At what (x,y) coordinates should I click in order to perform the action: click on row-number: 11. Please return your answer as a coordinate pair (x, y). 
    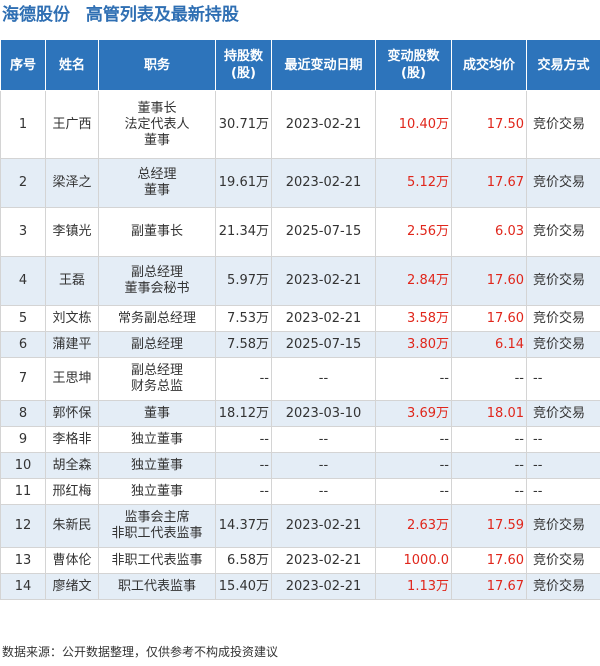
    Looking at the image, I should click on (23, 491).